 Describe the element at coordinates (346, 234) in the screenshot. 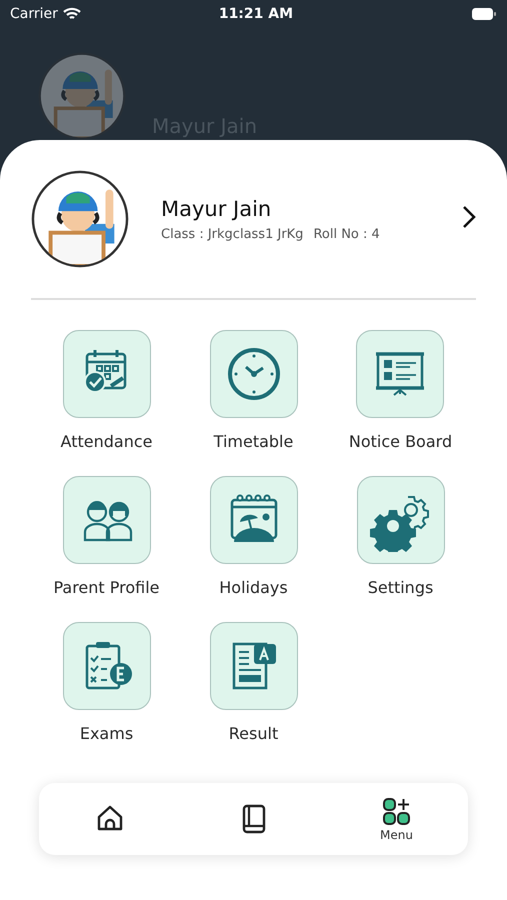

I see `roll-number: Roll No : 4` at that location.